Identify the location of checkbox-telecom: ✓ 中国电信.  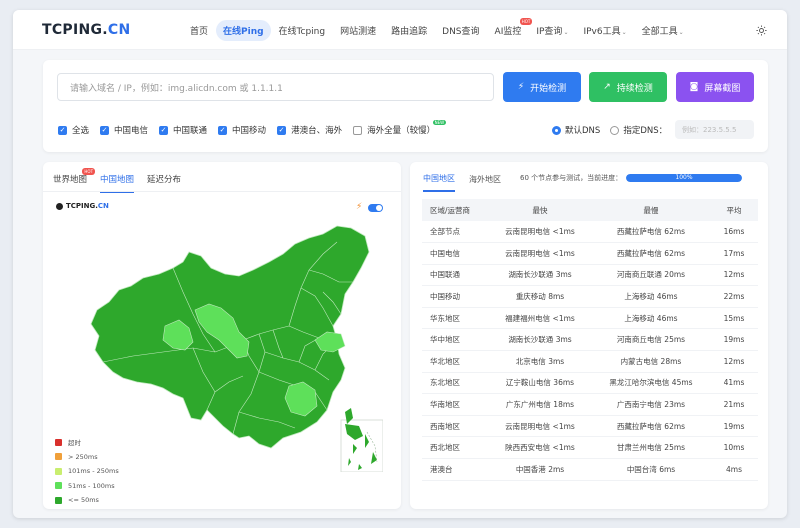
(124, 130).